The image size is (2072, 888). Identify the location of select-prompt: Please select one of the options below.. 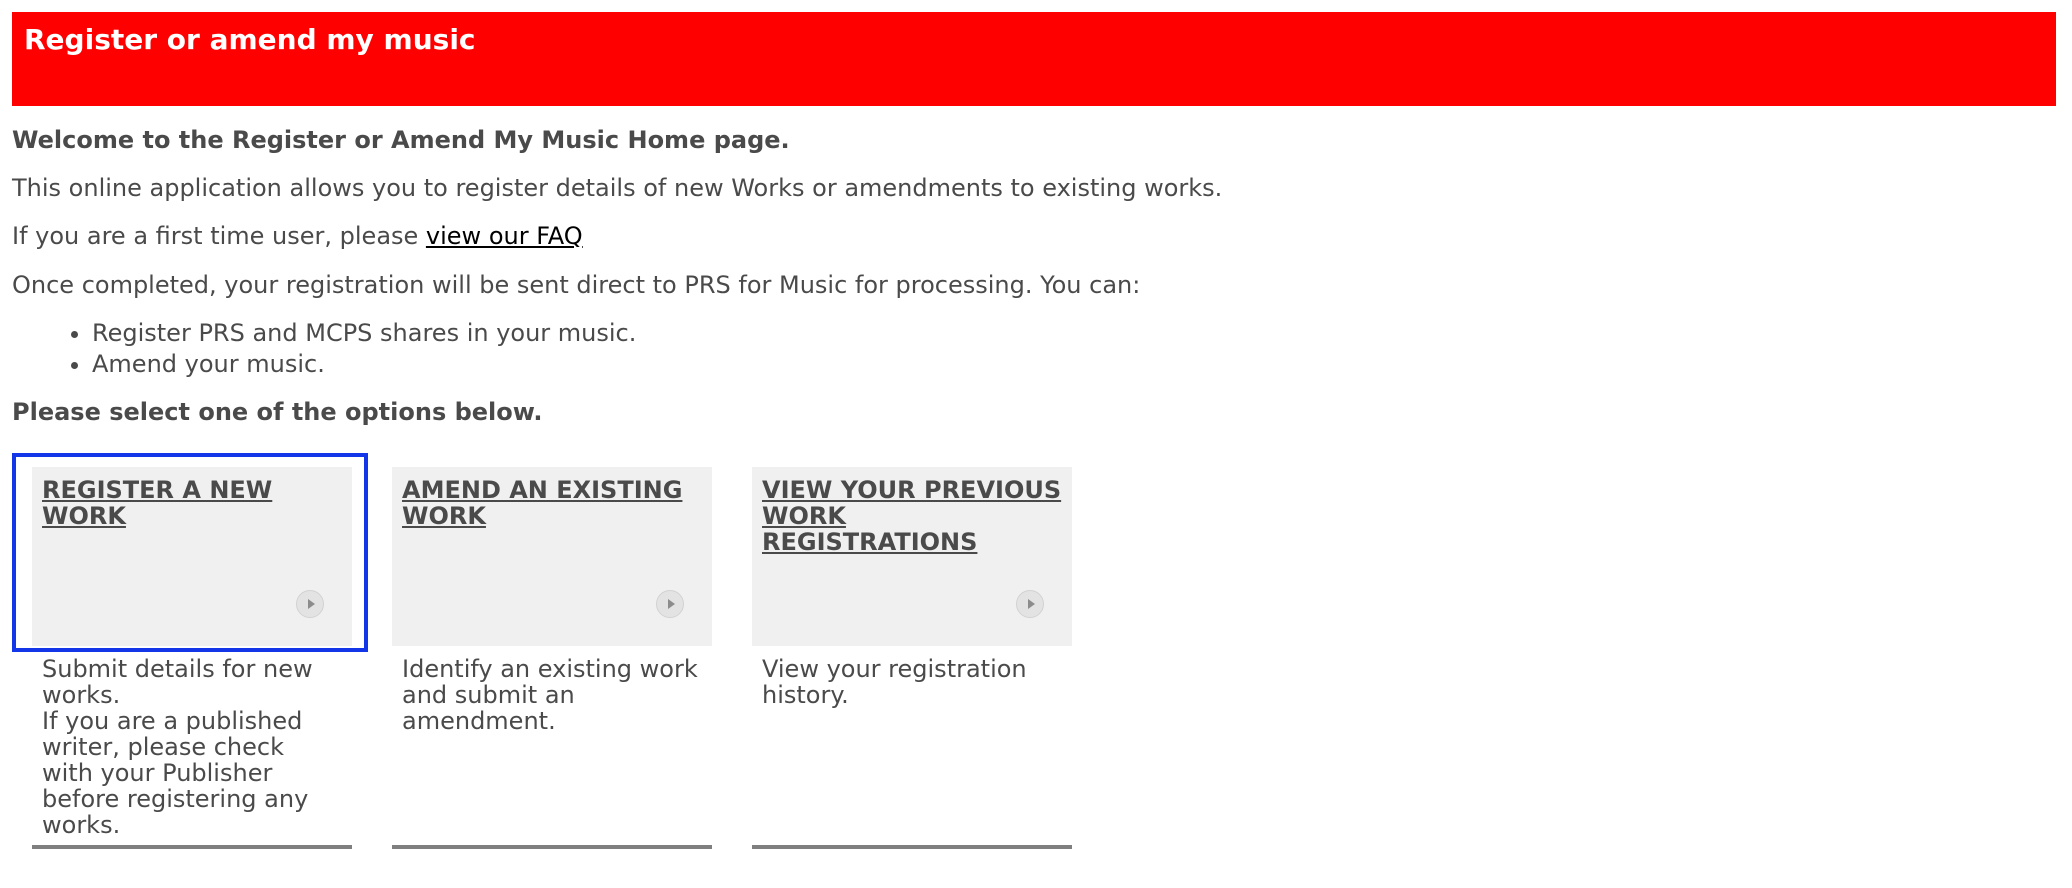
(277, 412).